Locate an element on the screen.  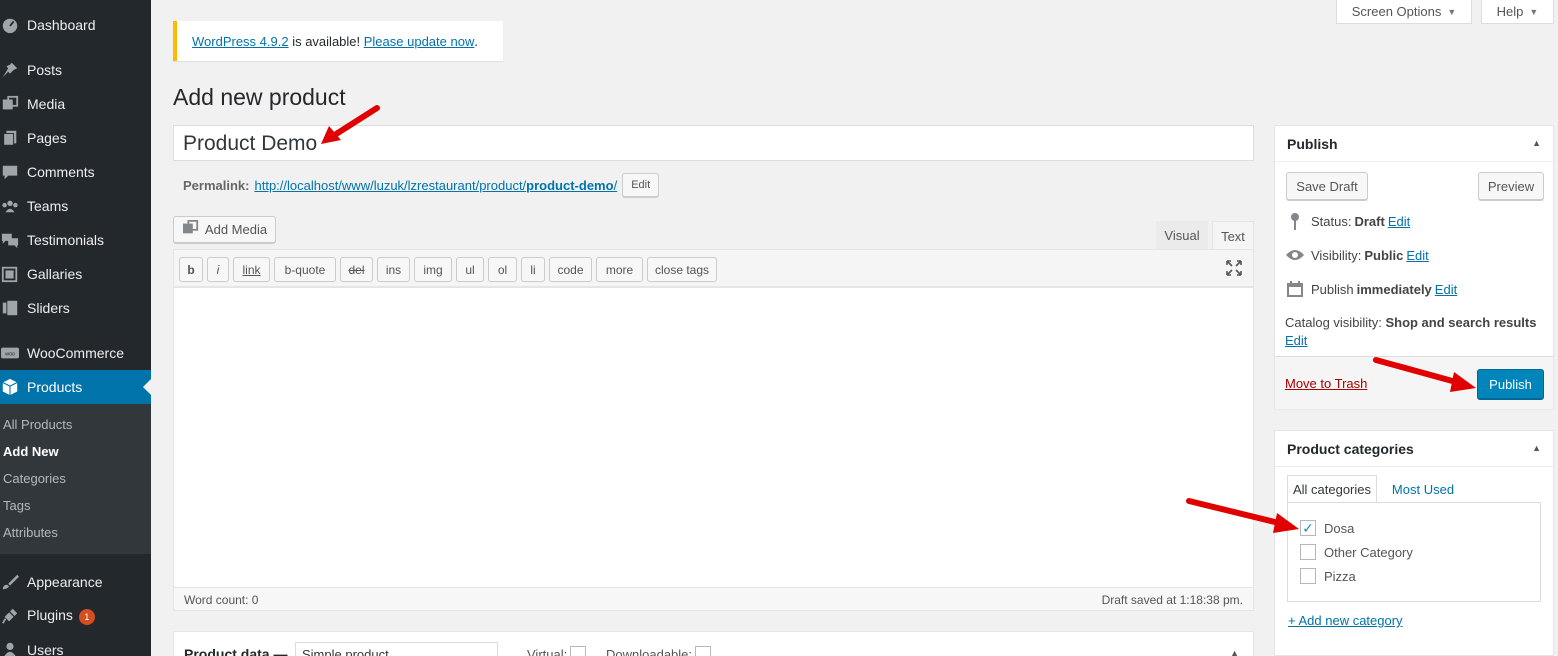
add-media-label: Add Media is located at coordinates (236, 229).